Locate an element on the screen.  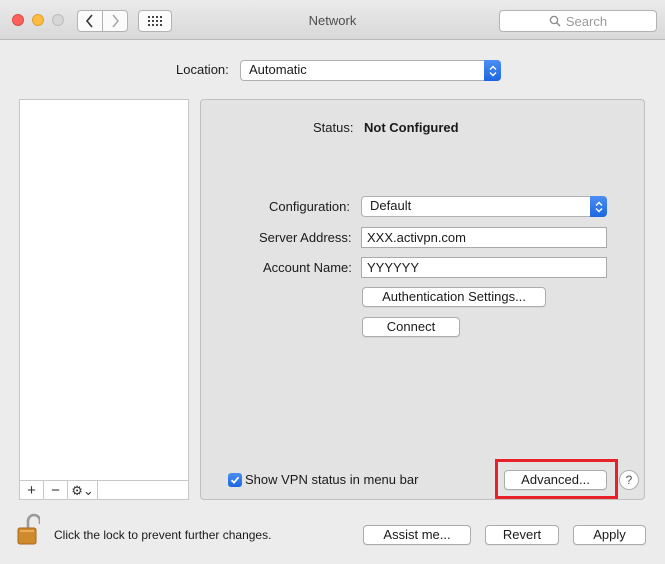
location-popup: Automatic is located at coordinates (370, 70).